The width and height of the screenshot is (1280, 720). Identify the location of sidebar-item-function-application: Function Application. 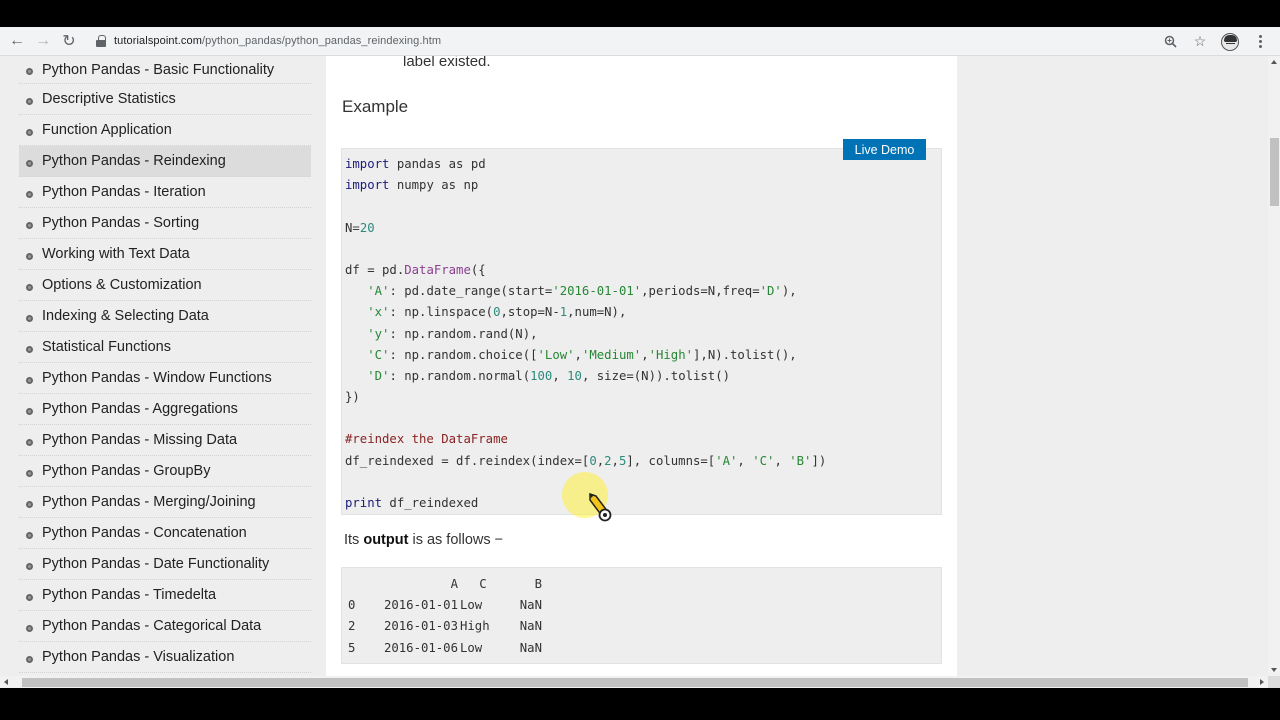
(165, 130).